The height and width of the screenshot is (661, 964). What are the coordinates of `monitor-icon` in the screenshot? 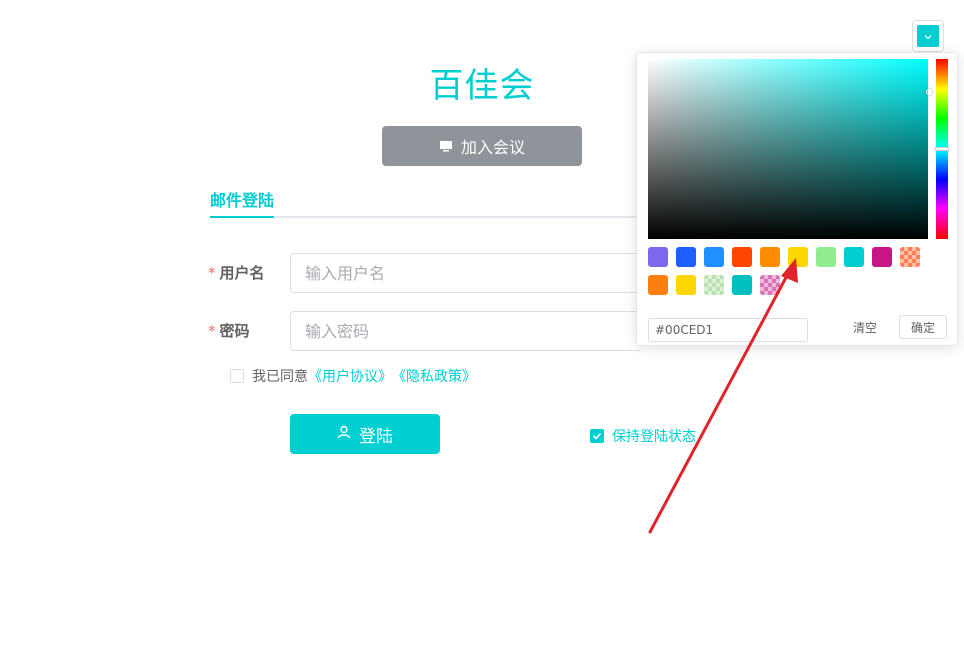 It's located at (446, 146).